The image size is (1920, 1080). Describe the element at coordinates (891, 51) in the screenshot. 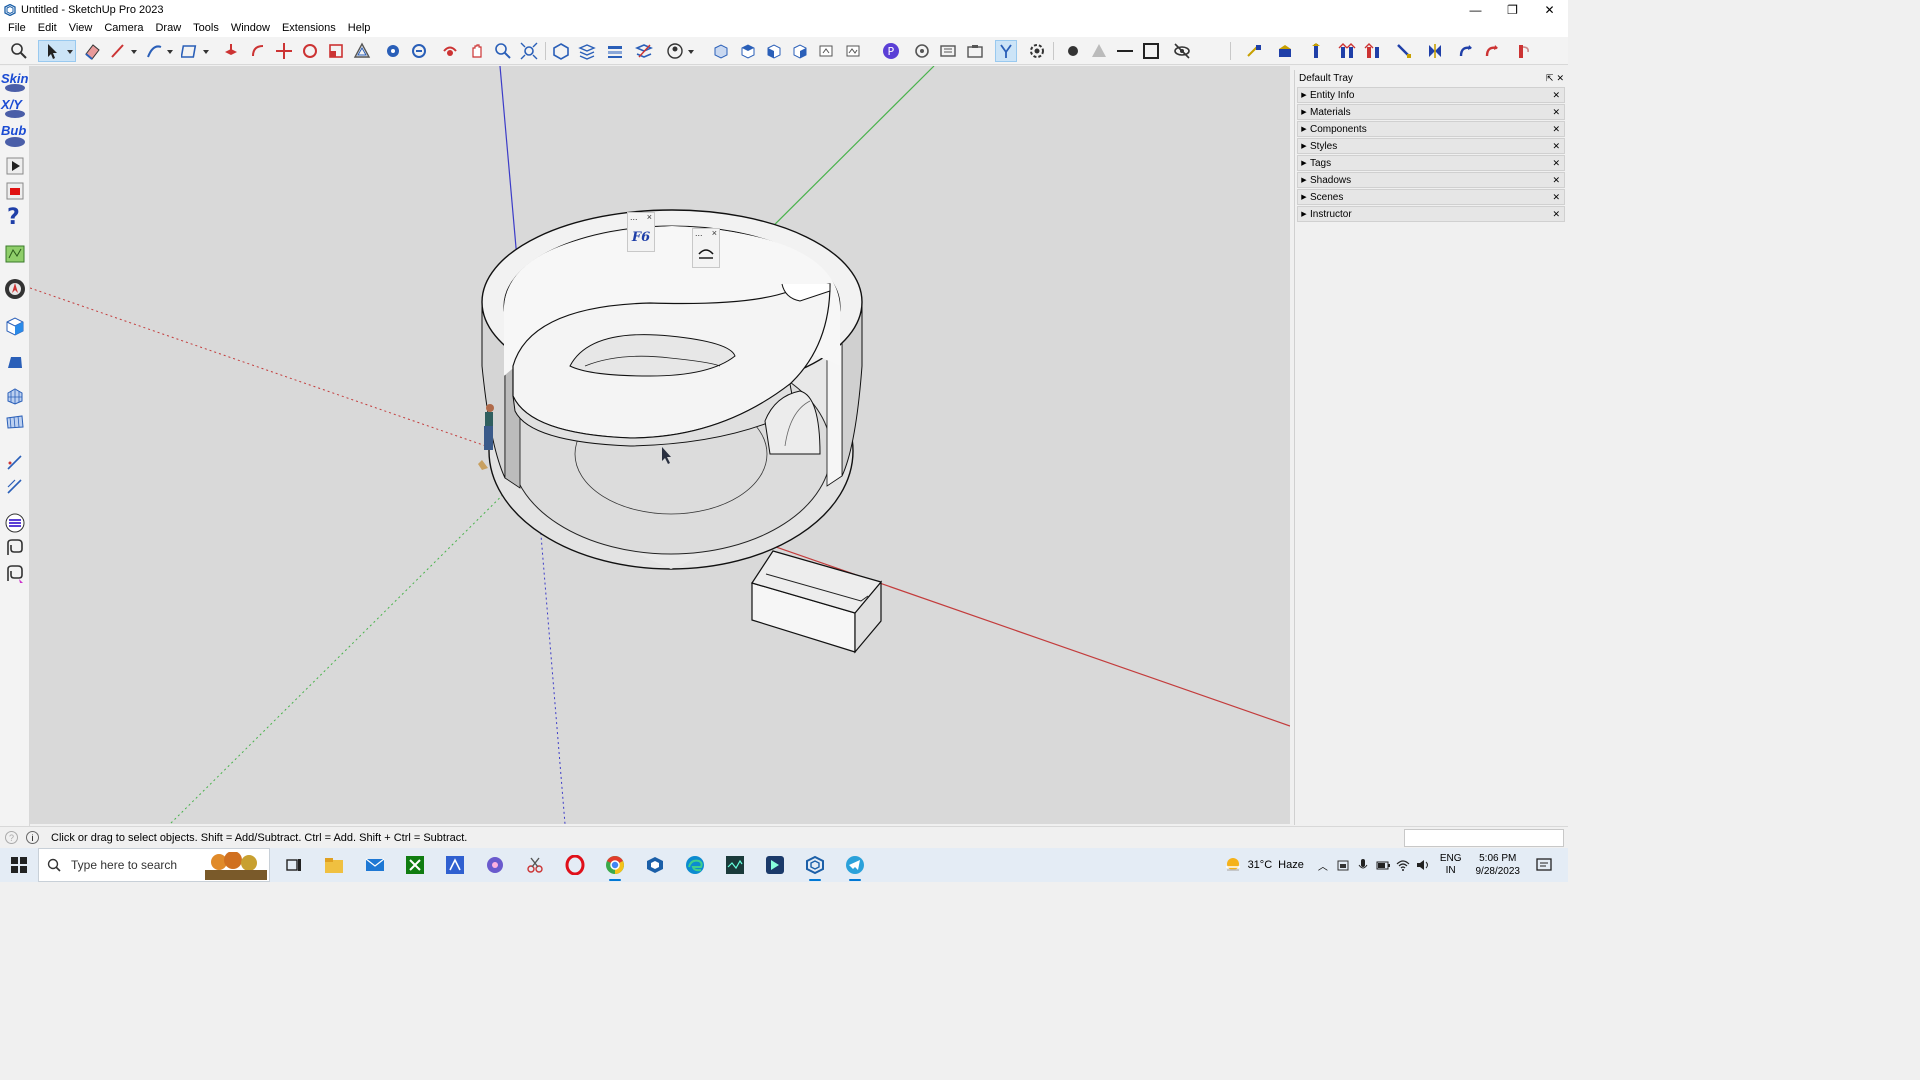

I see `profile-plugin-icon: P` at that location.